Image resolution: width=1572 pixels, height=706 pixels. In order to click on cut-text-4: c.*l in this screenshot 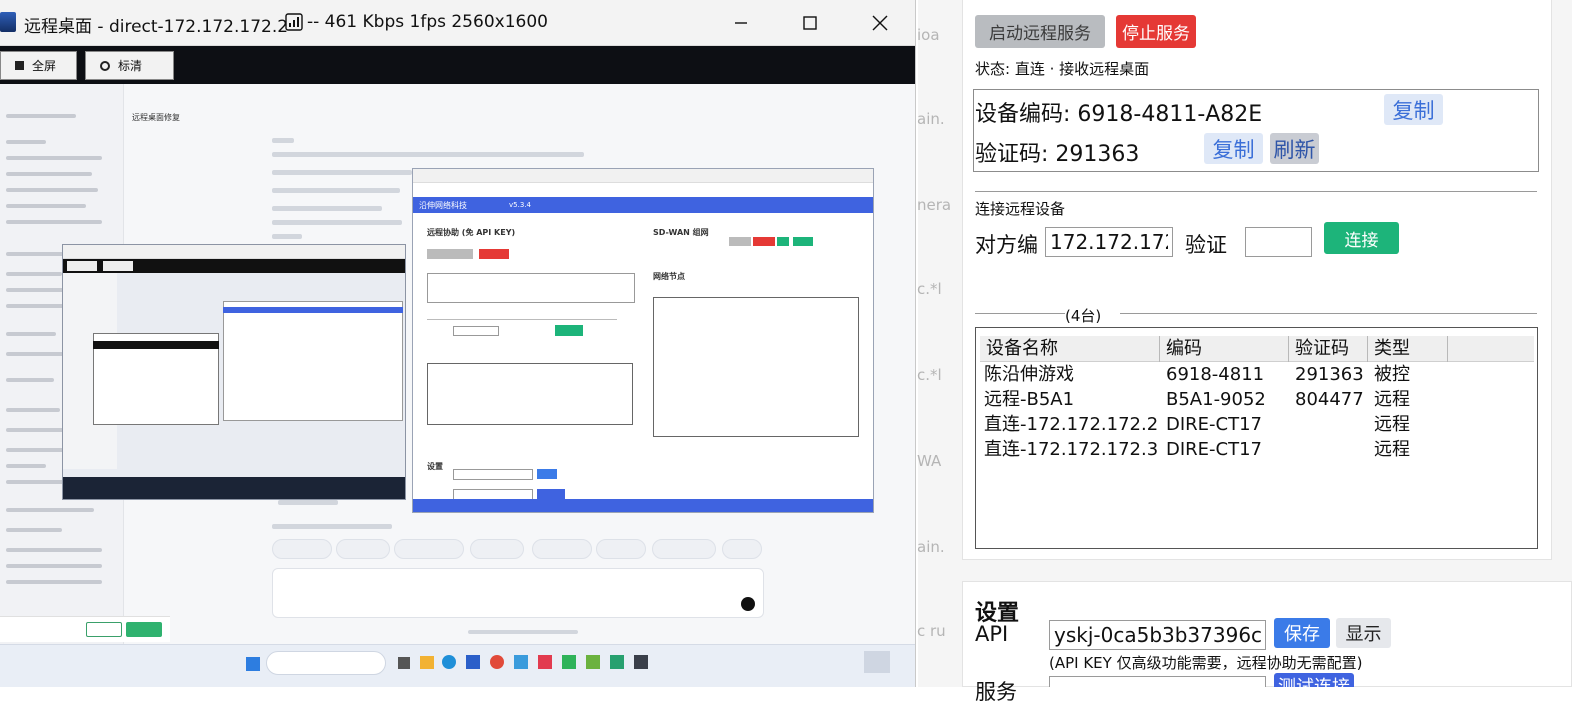, I will do `click(929, 289)`.